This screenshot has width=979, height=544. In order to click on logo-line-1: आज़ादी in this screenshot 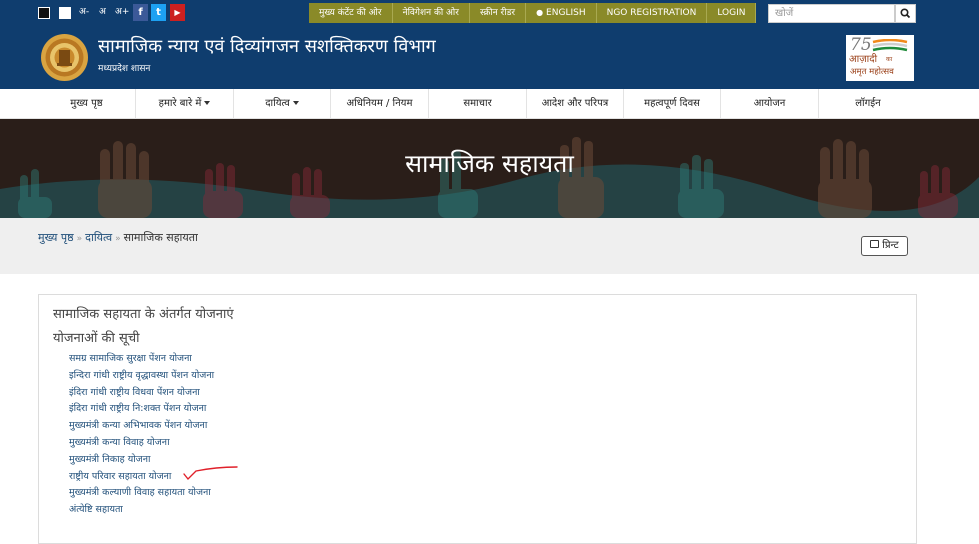, I will do `click(863, 59)`.